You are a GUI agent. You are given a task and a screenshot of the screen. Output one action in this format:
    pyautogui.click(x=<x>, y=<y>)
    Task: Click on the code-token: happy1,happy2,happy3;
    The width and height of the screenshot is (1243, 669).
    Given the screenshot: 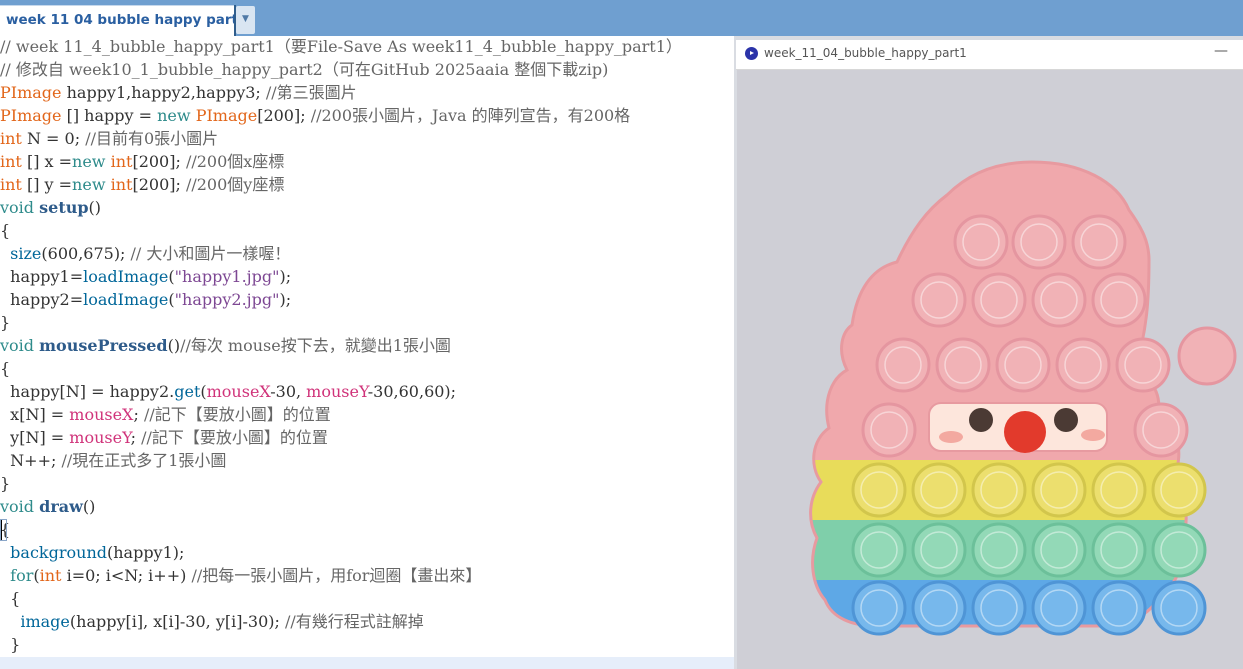 What is the action you would take?
    pyautogui.click(x=163, y=92)
    